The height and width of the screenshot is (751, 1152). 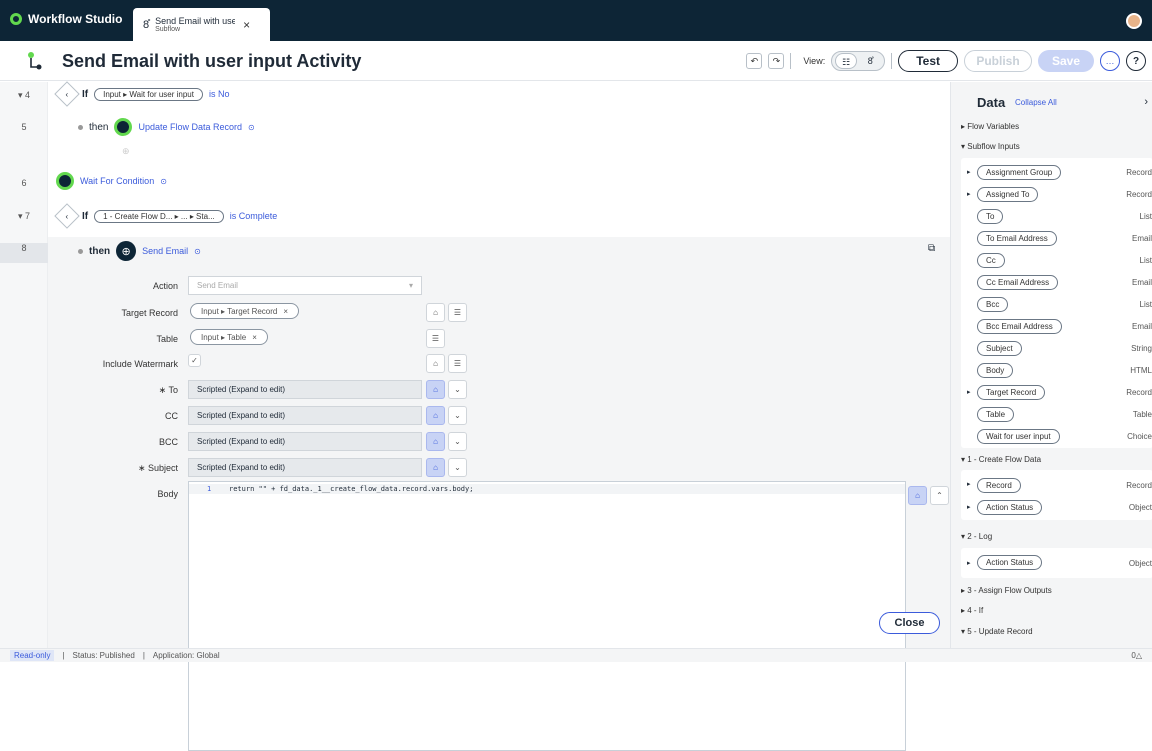 What do you see at coordinates (194, 360) in the screenshot?
I see `watermark-checkbox: ✓` at bounding box center [194, 360].